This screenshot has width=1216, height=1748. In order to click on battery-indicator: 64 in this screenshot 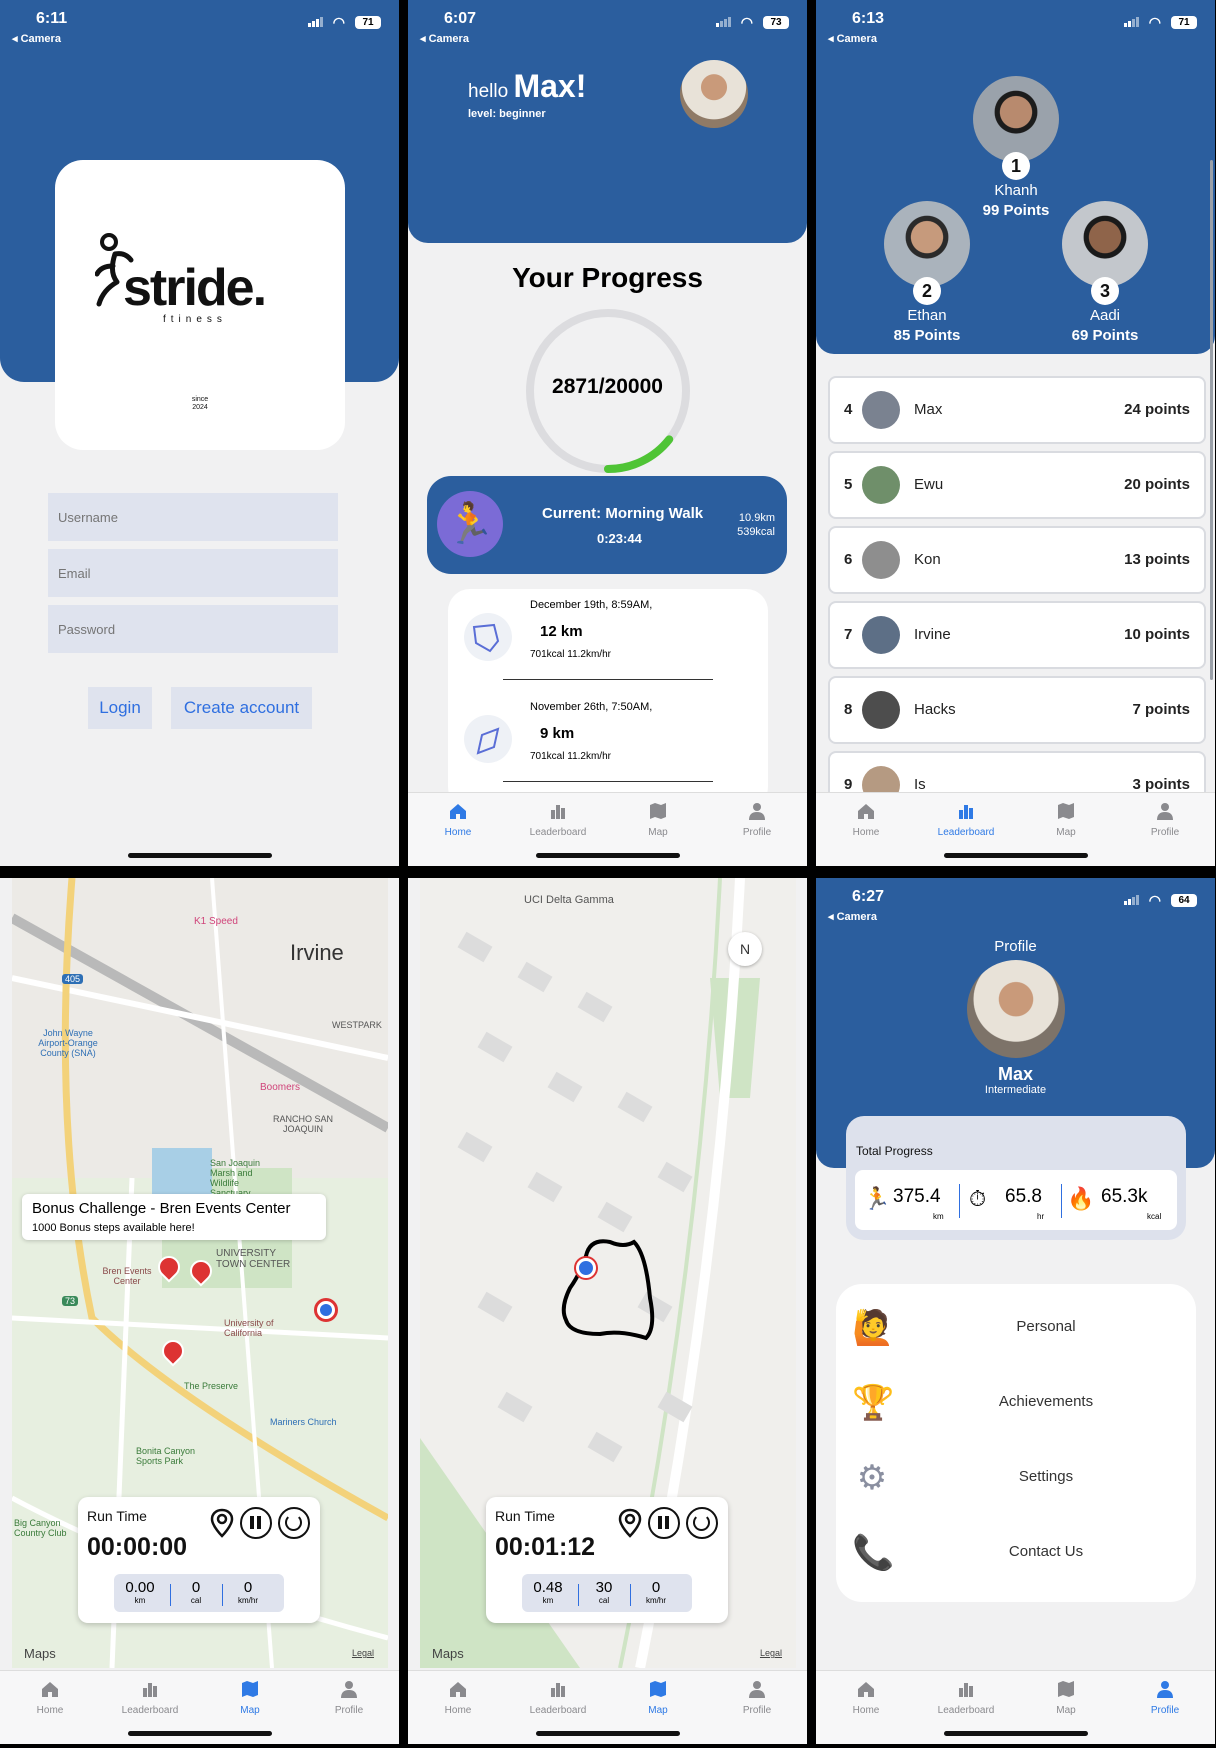, I will do `click(1184, 900)`.